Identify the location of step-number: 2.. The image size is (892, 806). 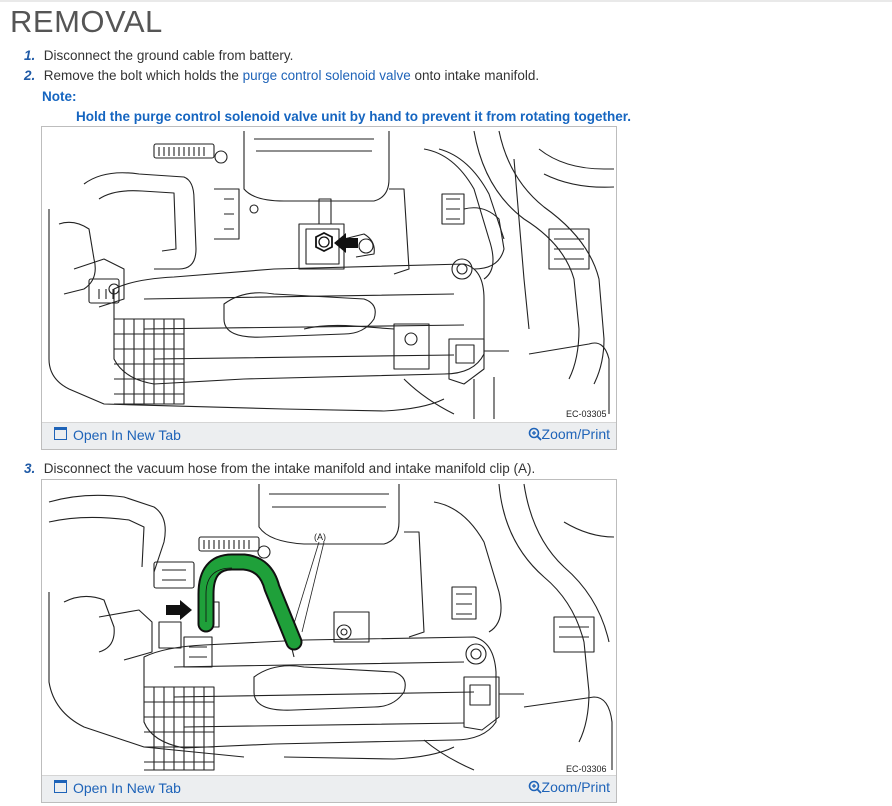
(30, 75).